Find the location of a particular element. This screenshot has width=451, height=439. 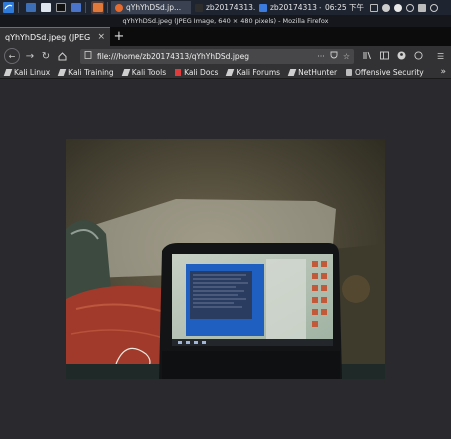

bookmark-label: NetHunter is located at coordinates (318, 72).